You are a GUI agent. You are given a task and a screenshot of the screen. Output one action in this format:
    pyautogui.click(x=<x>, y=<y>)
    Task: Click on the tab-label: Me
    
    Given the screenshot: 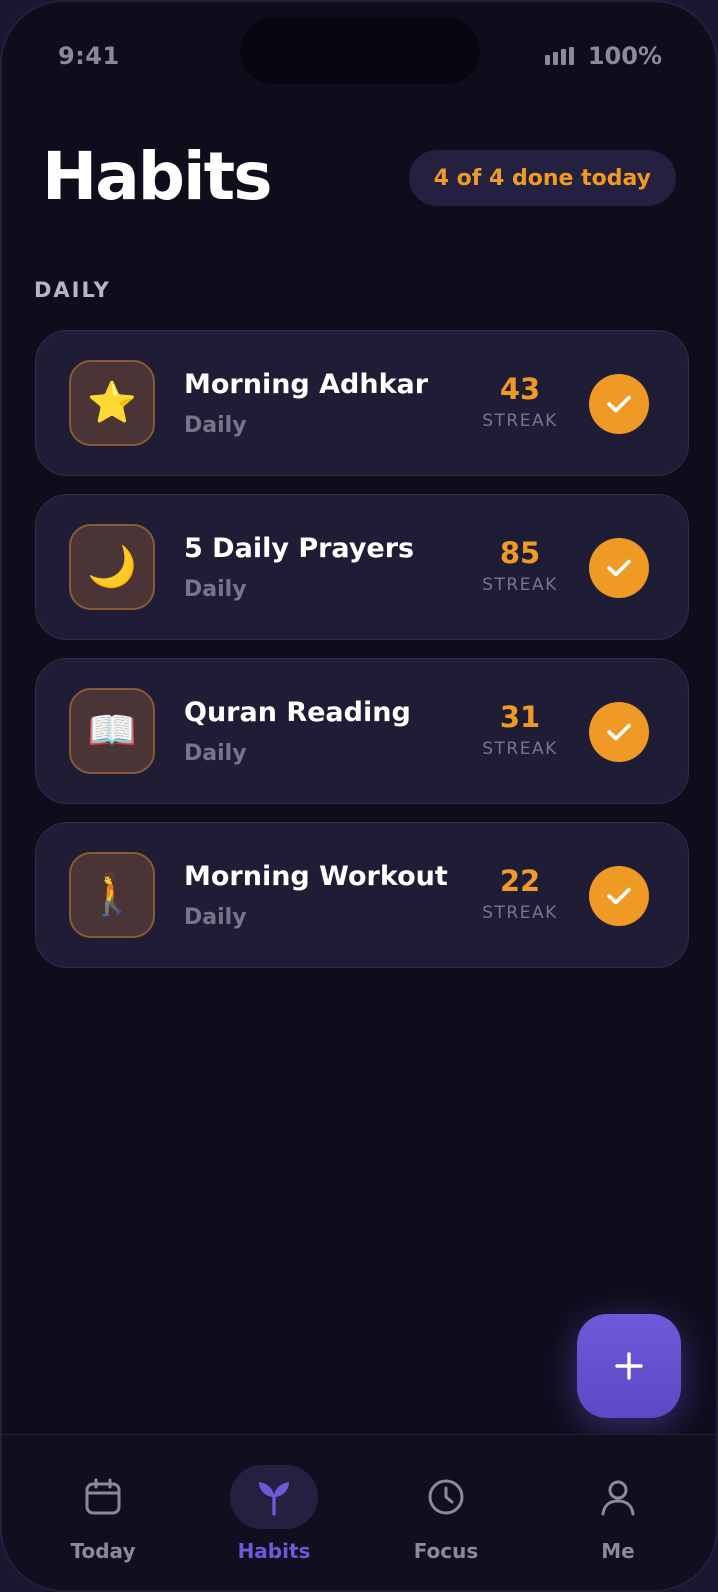 What is the action you would take?
    pyautogui.click(x=618, y=1551)
    